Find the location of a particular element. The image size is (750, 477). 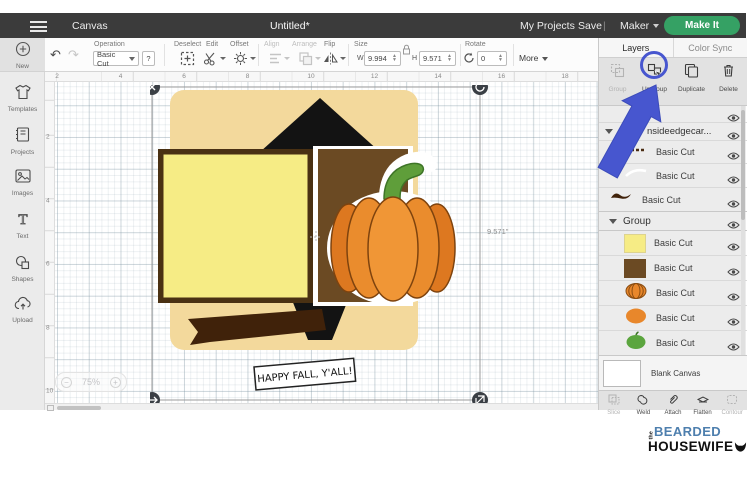

panel-scrollbar is located at coordinates (743, 230).